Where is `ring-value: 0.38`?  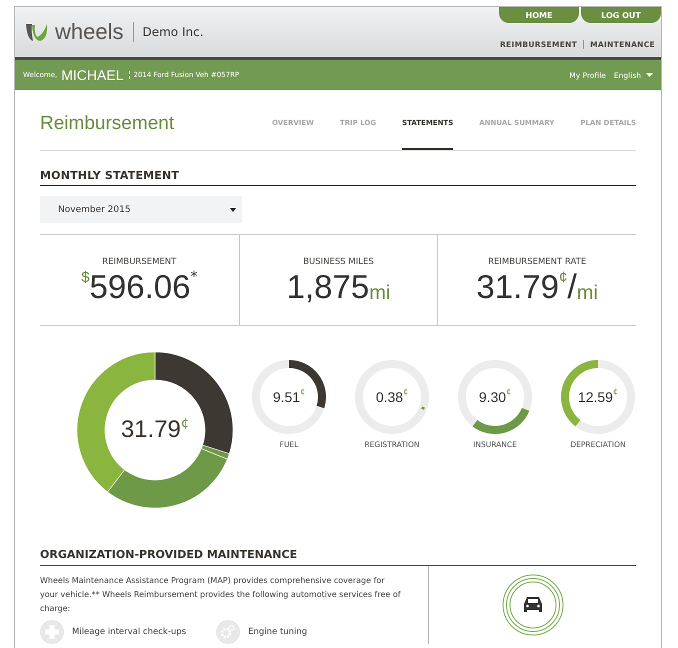
ring-value: 0.38 is located at coordinates (390, 397).